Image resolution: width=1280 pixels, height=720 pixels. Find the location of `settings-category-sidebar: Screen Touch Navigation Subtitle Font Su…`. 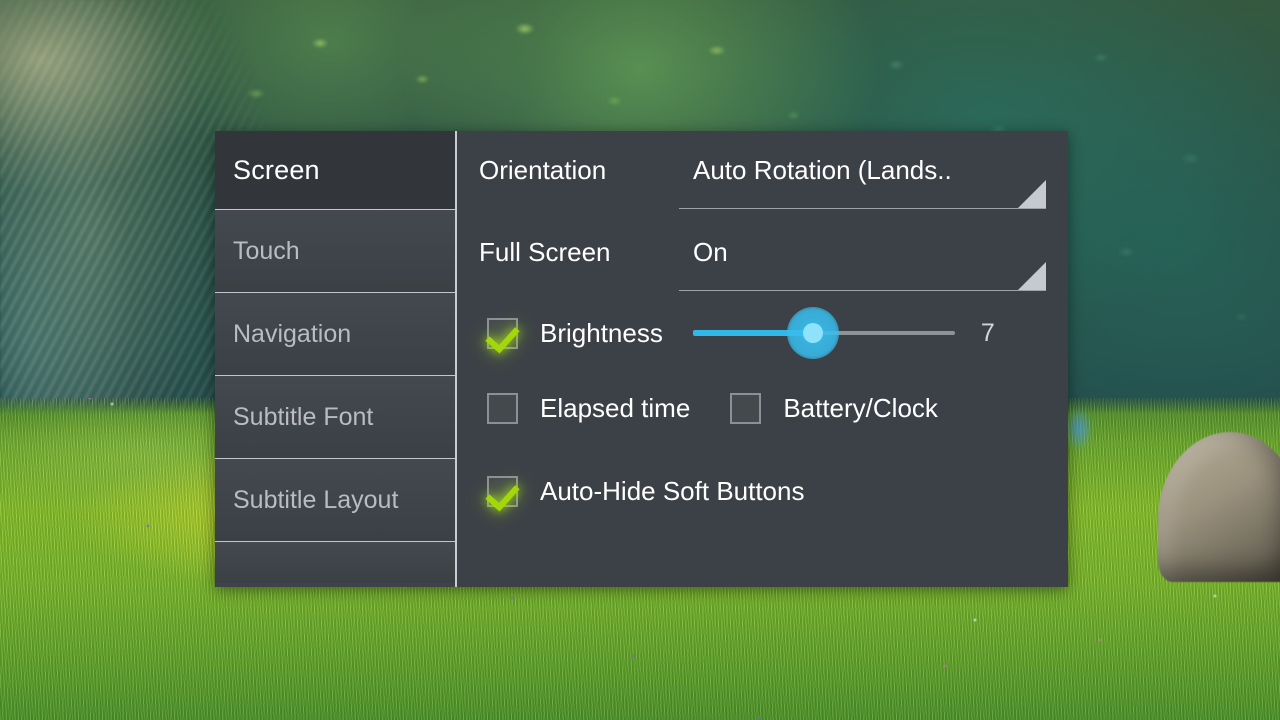

settings-category-sidebar: Screen Touch Navigation Subtitle Font Su… is located at coordinates (336, 359).